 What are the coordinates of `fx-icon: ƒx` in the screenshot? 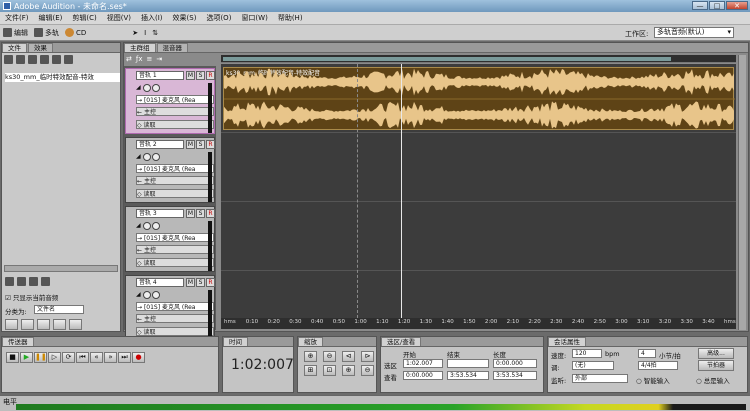 It's located at (139, 59).